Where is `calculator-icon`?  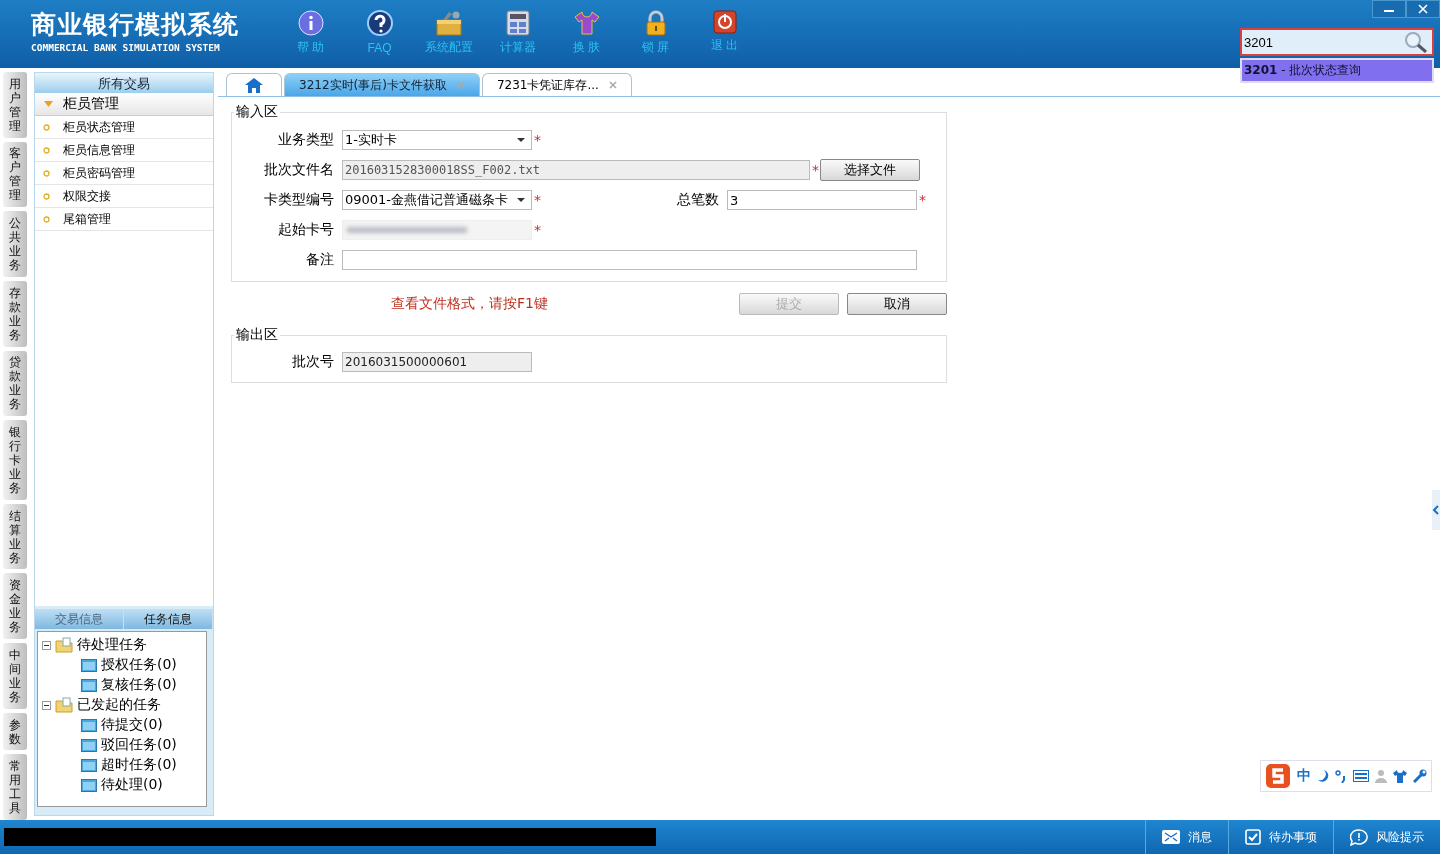 calculator-icon is located at coordinates (517, 23).